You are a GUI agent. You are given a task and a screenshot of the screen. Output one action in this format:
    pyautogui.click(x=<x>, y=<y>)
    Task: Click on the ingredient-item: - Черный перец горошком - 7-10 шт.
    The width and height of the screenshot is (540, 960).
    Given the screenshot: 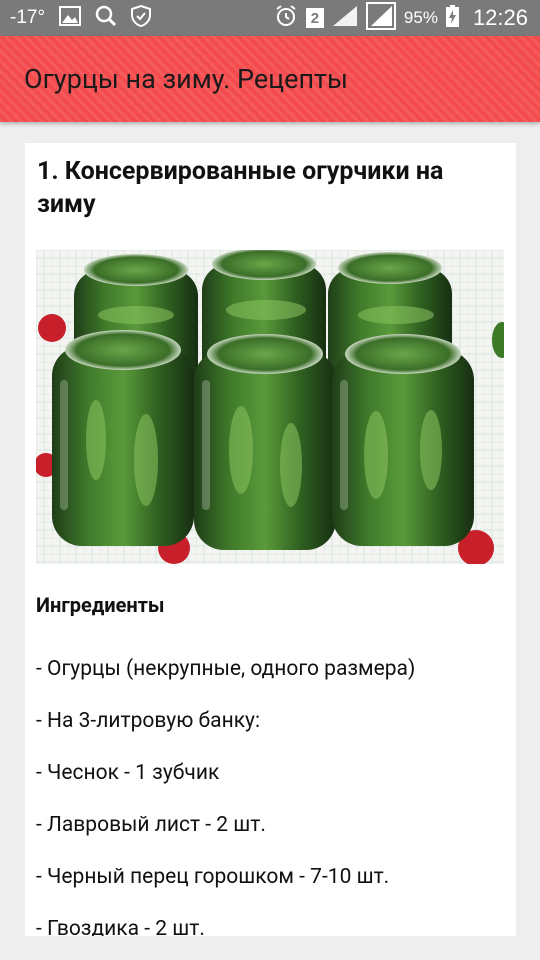 What is the action you would take?
    pyautogui.click(x=213, y=877)
    